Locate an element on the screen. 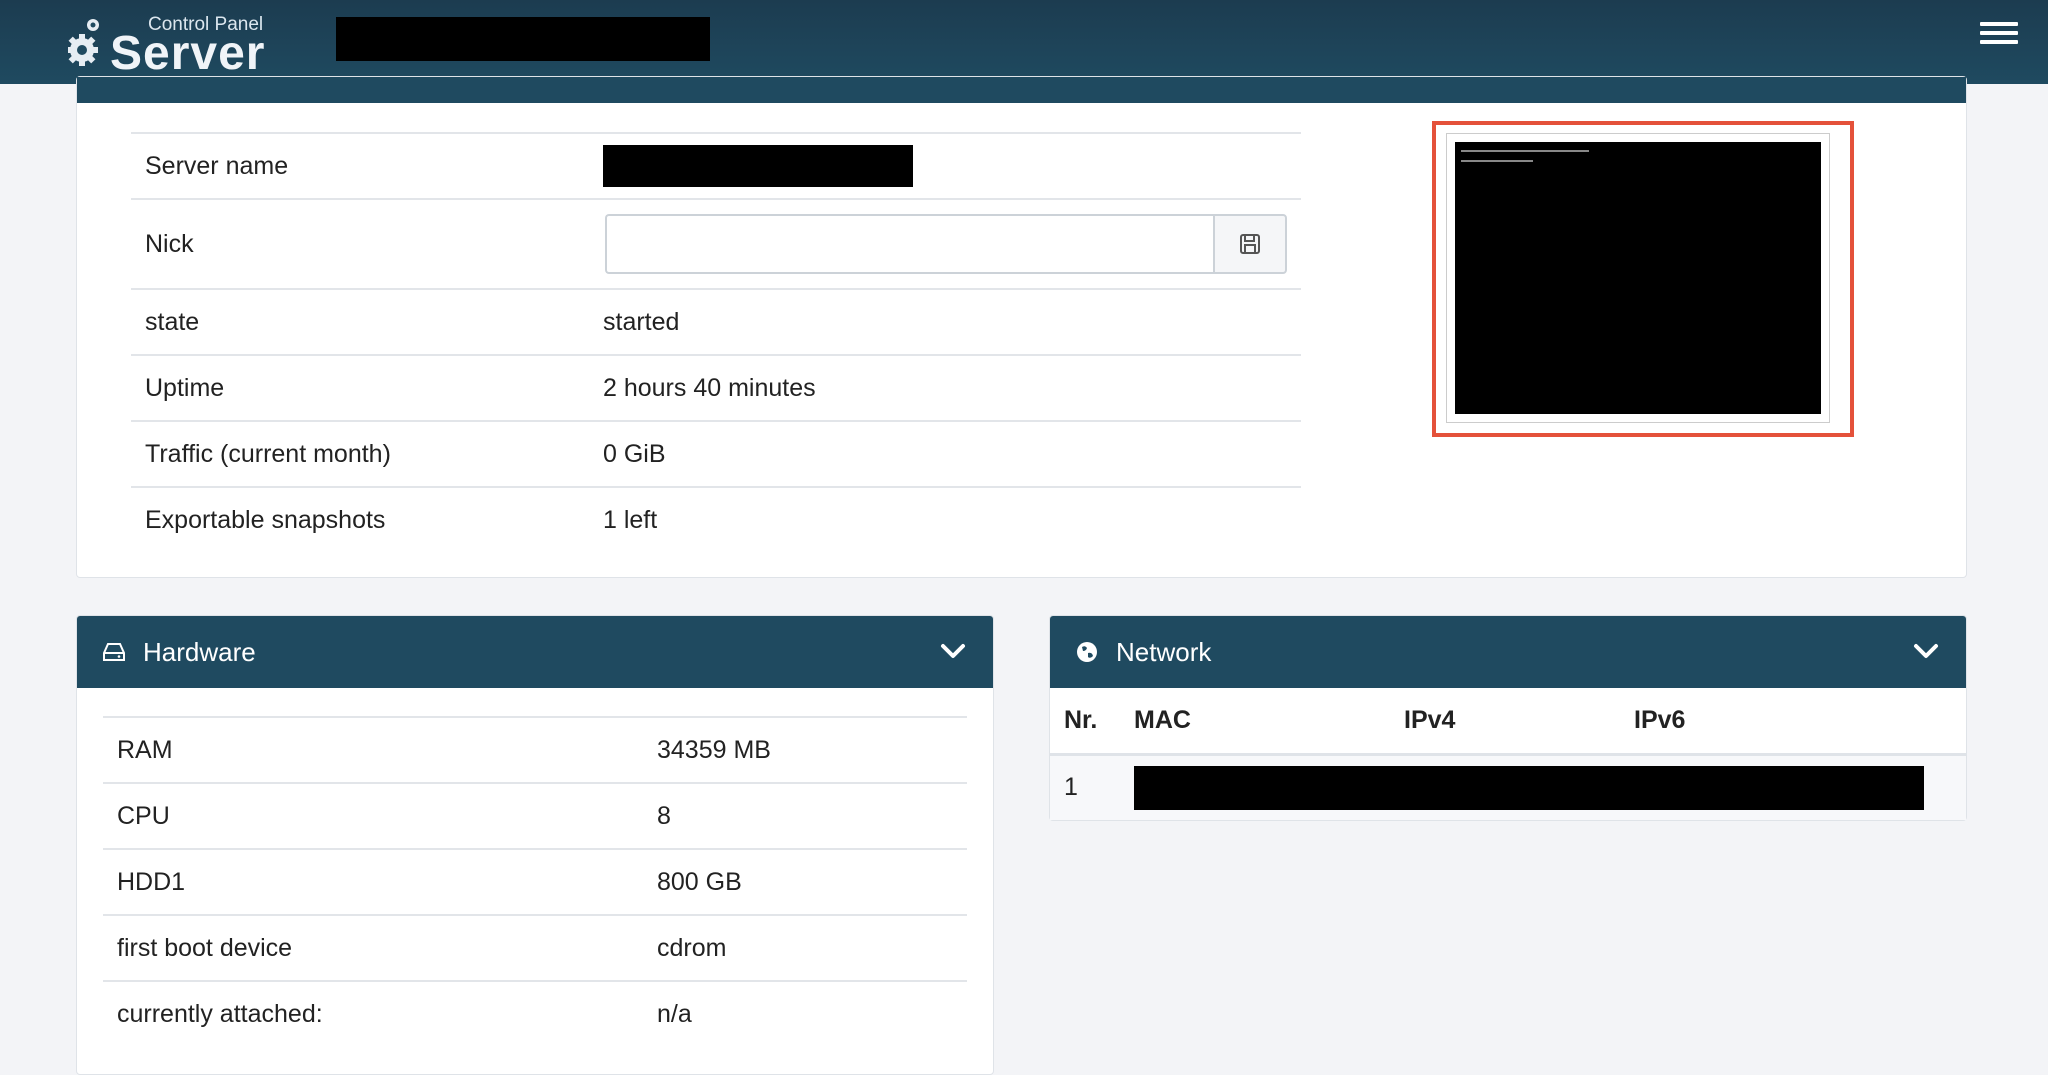 The height and width of the screenshot is (1075, 2048). save-icon is located at coordinates (1250, 244).